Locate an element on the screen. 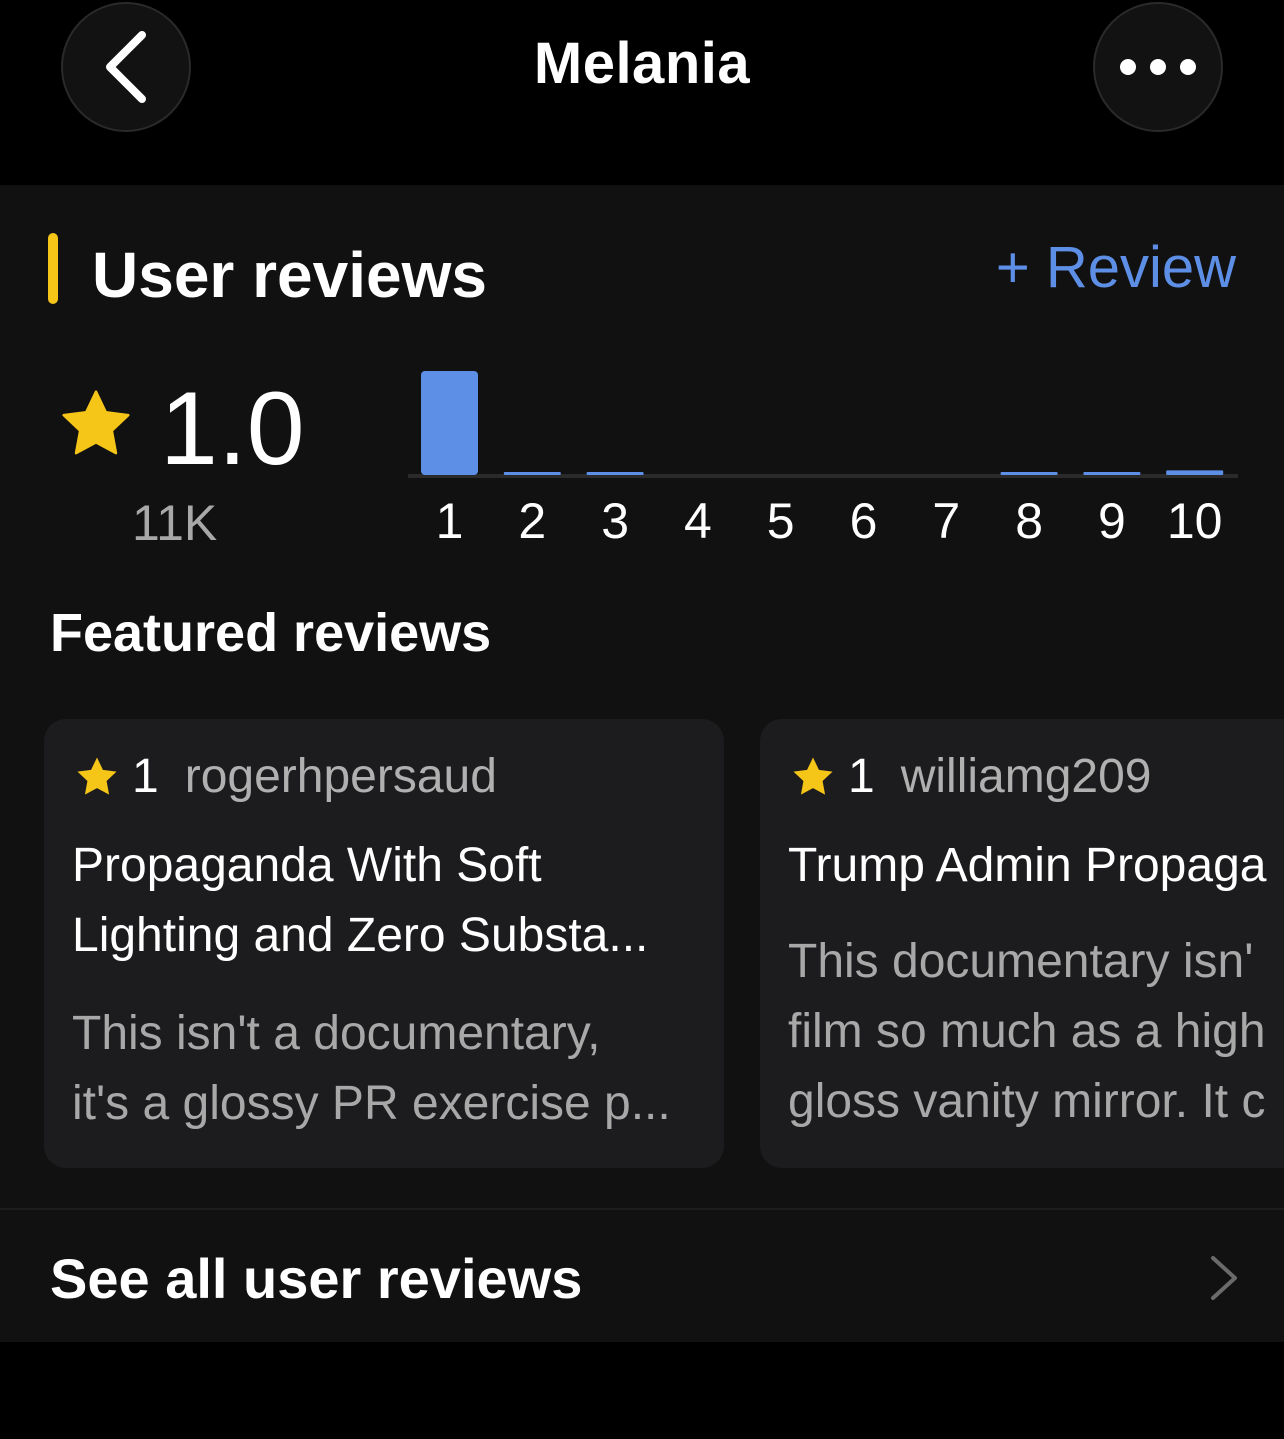 This screenshot has height=1439, width=1284. more-options-button is located at coordinates (1158, 67).